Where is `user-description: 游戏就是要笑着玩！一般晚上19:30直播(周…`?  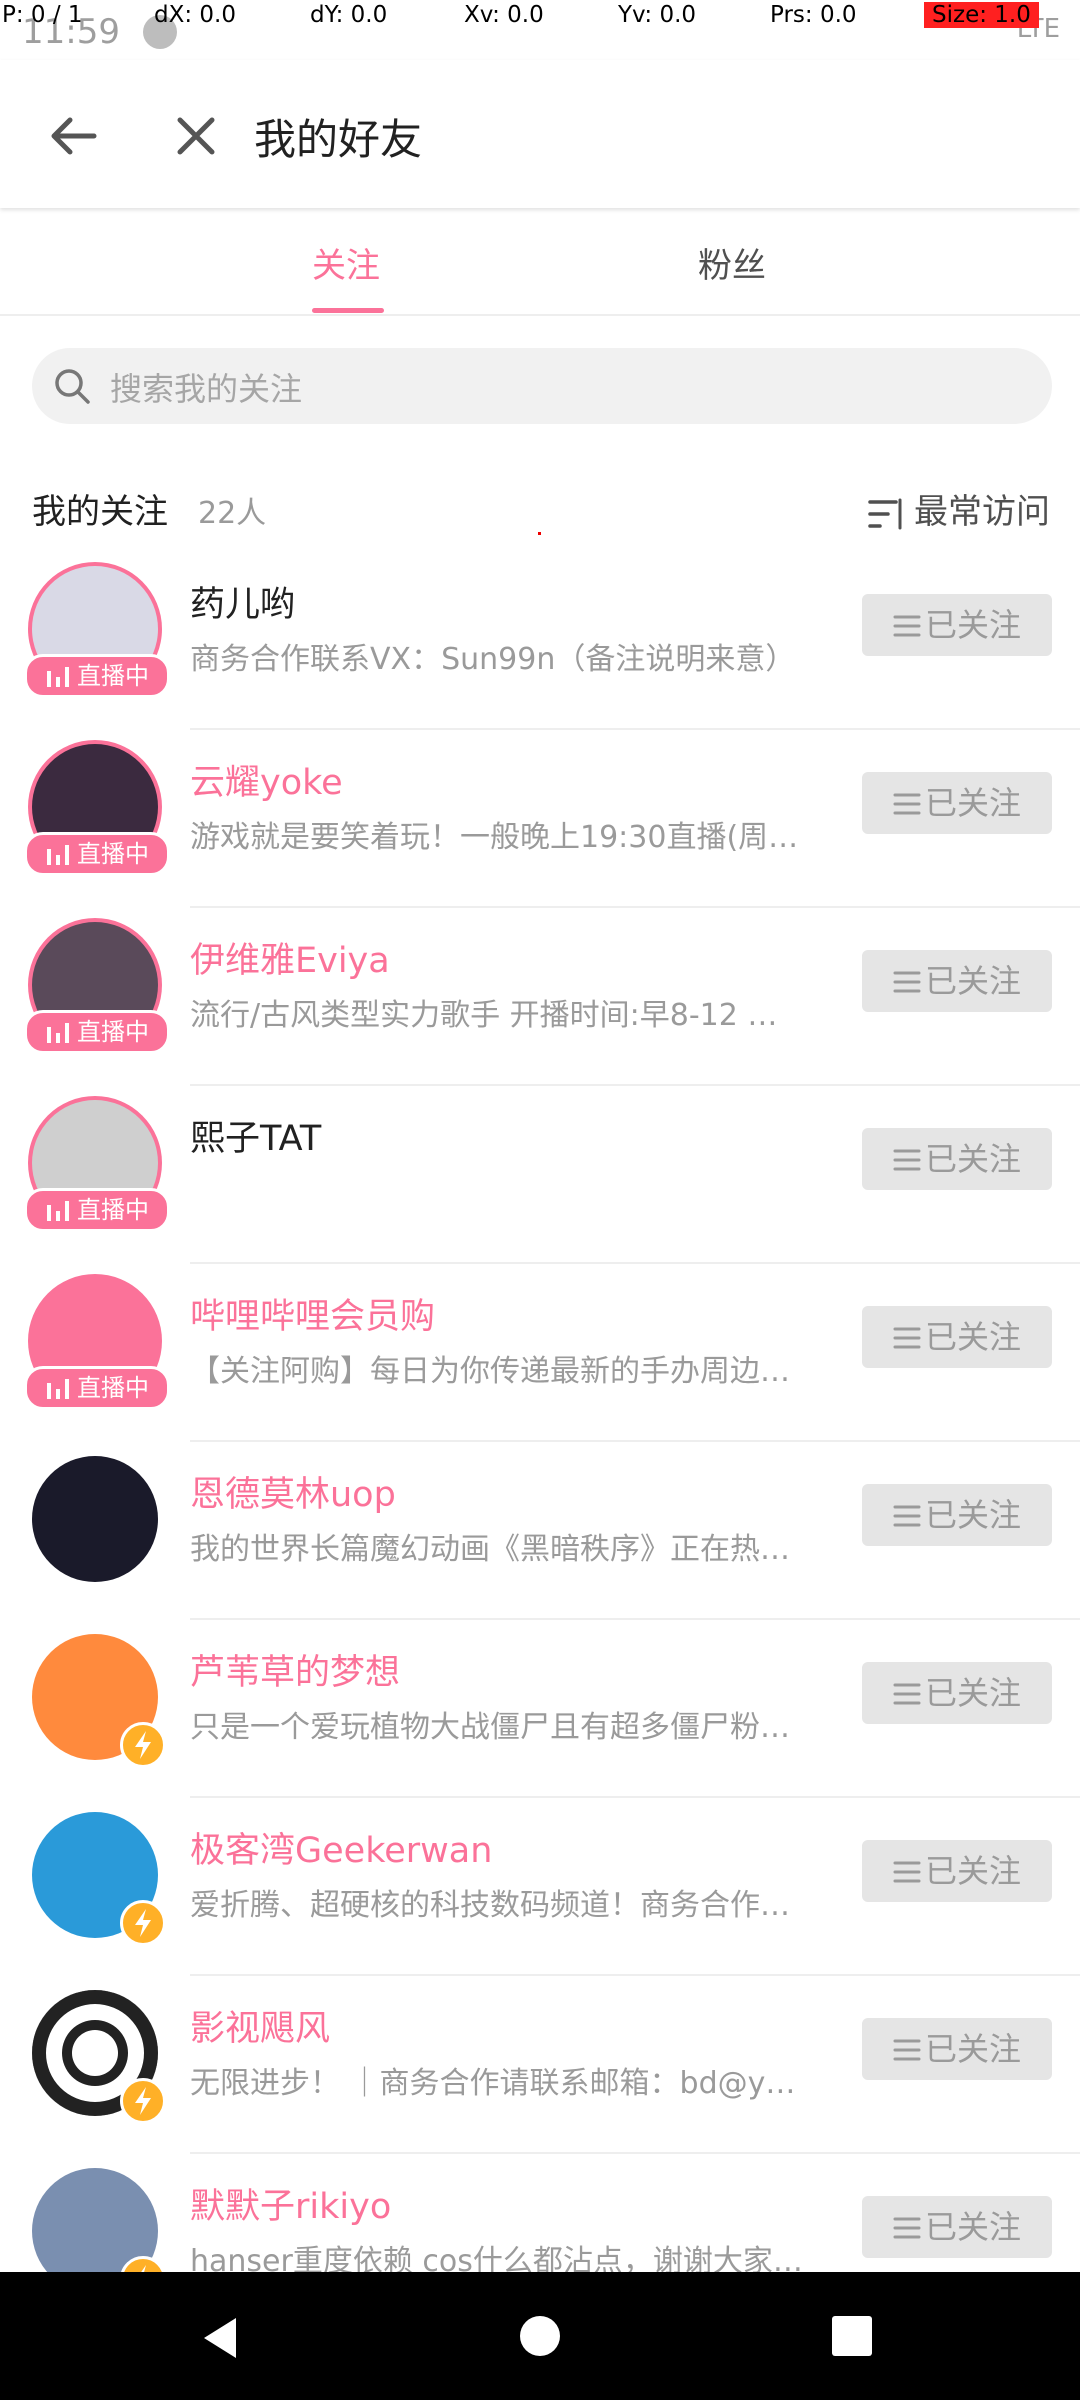
user-description: 游戏就是要笑着玩！一般晚上19:30直播(周… is located at coordinates (494, 837).